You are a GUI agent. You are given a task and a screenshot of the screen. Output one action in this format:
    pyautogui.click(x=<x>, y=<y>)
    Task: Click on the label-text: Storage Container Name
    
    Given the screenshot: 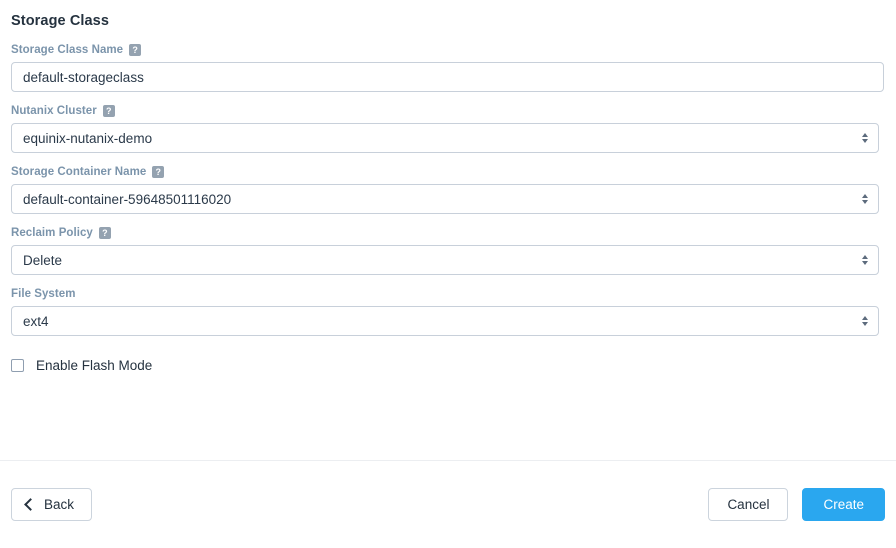 What is the action you would take?
    pyautogui.click(x=79, y=172)
    